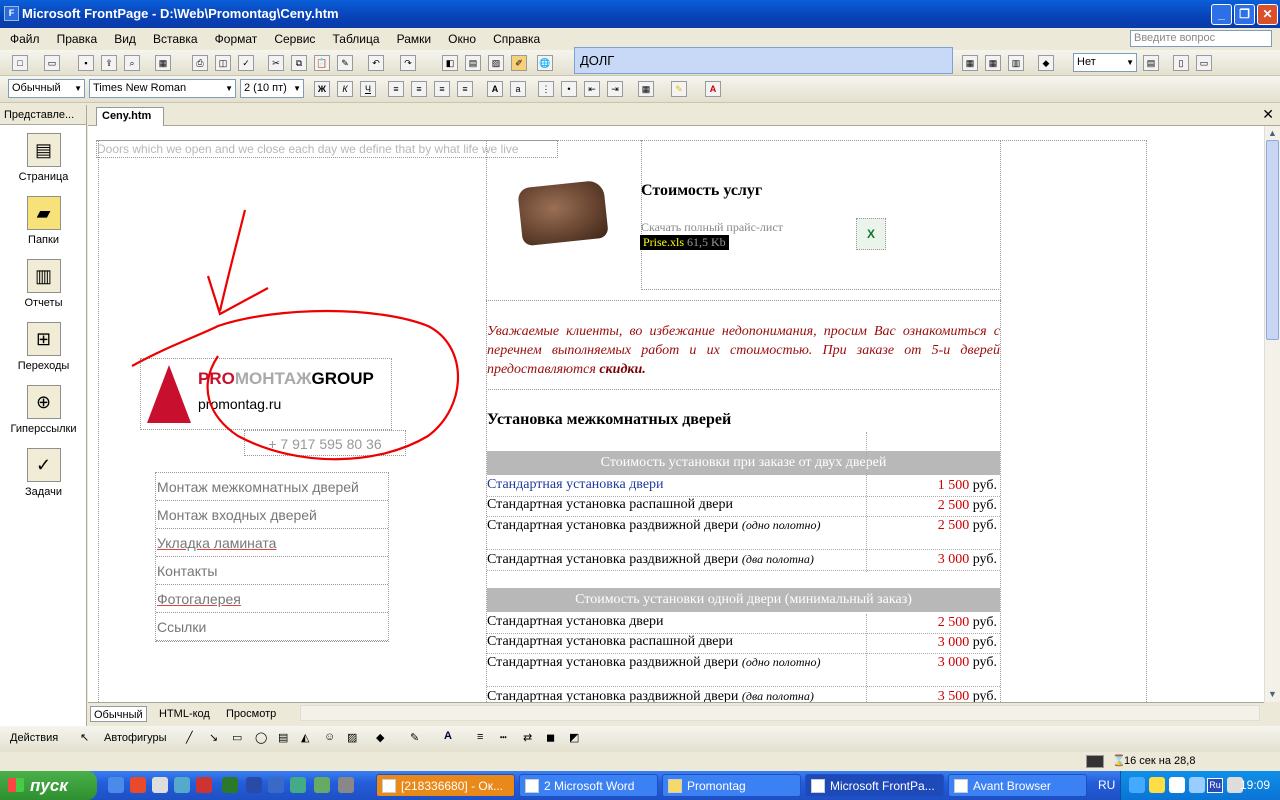  What do you see at coordinates (356, 39) in the screenshot?
I see `menu-table: Таблица` at bounding box center [356, 39].